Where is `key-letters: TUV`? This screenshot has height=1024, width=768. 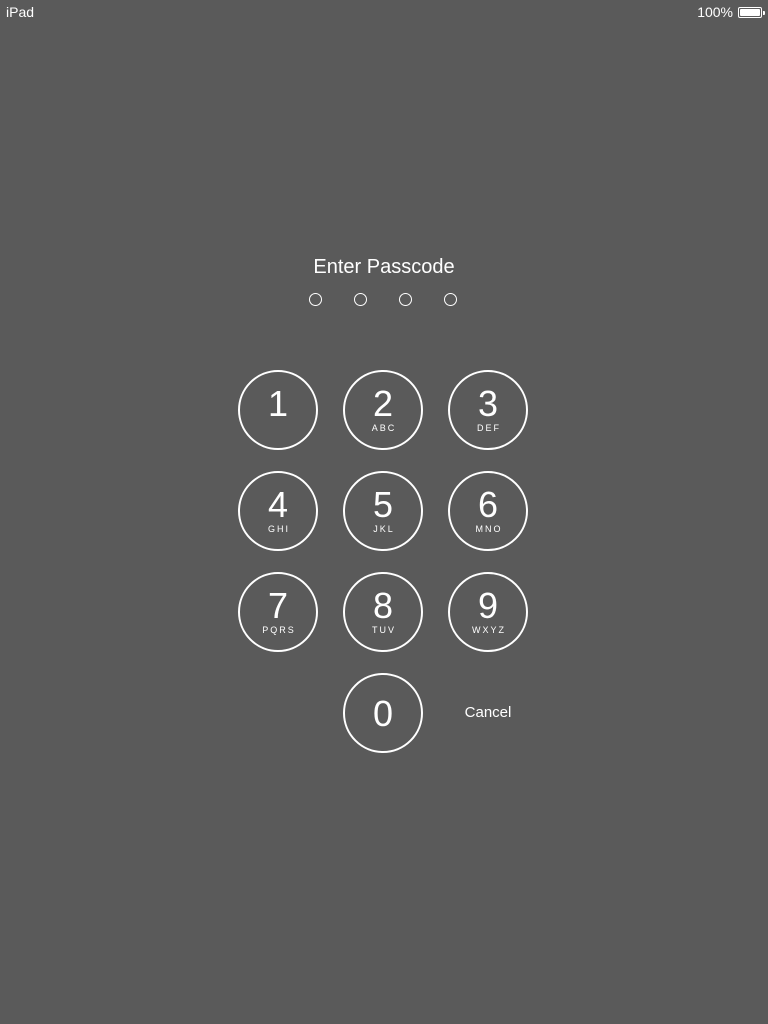
key-letters: TUV is located at coordinates (384, 630).